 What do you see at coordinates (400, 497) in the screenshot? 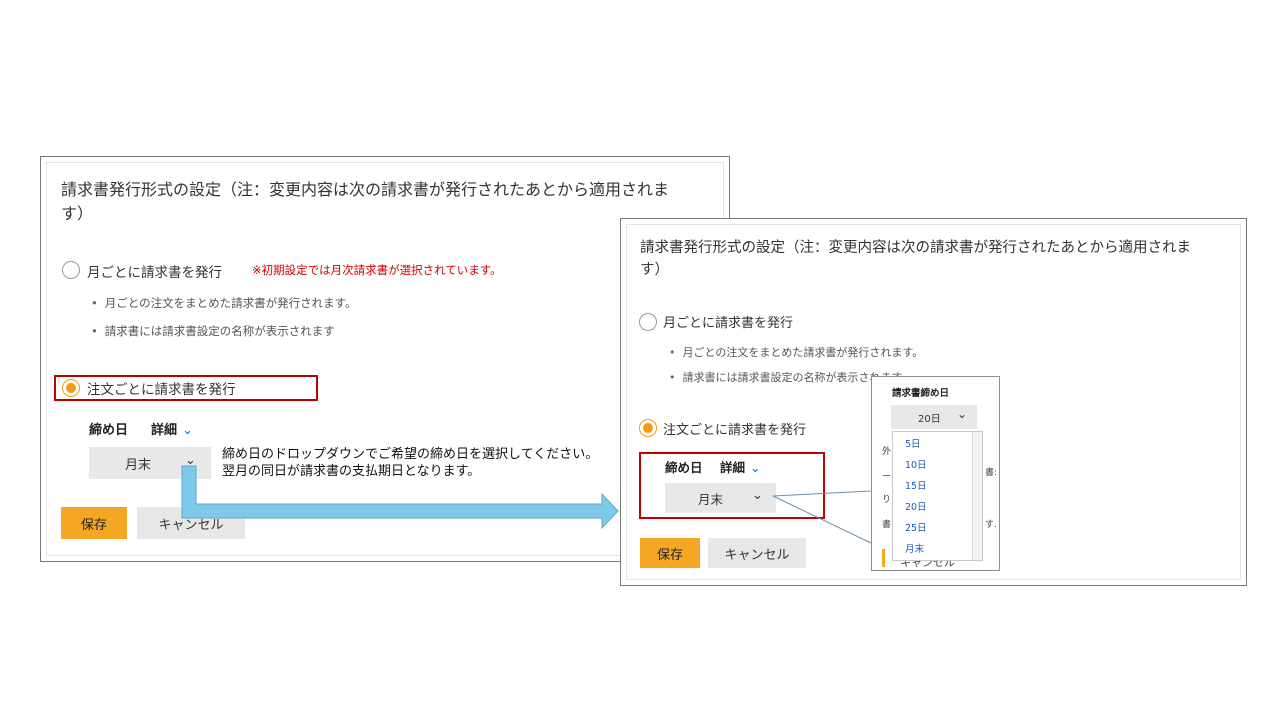
I see `flow-arrow-icon` at bounding box center [400, 497].